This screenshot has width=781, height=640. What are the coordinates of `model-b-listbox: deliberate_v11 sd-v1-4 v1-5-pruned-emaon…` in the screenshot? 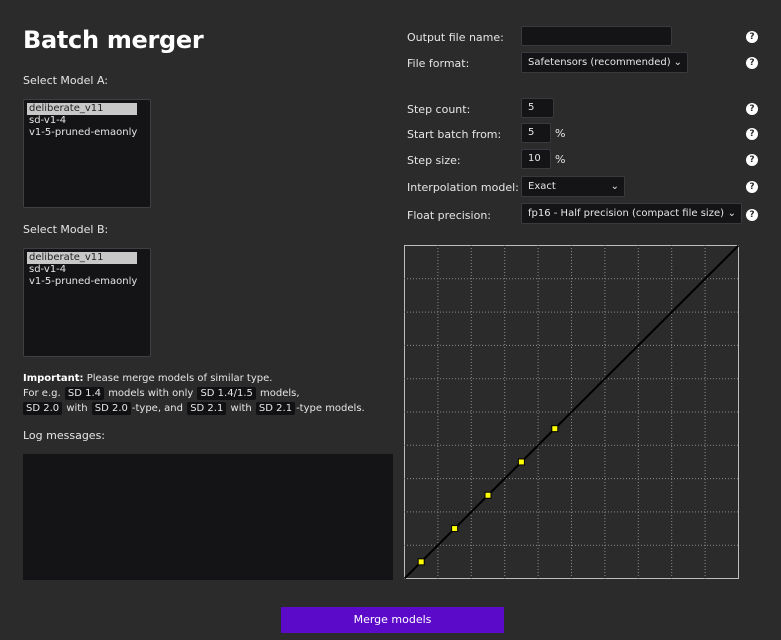 It's located at (87, 302).